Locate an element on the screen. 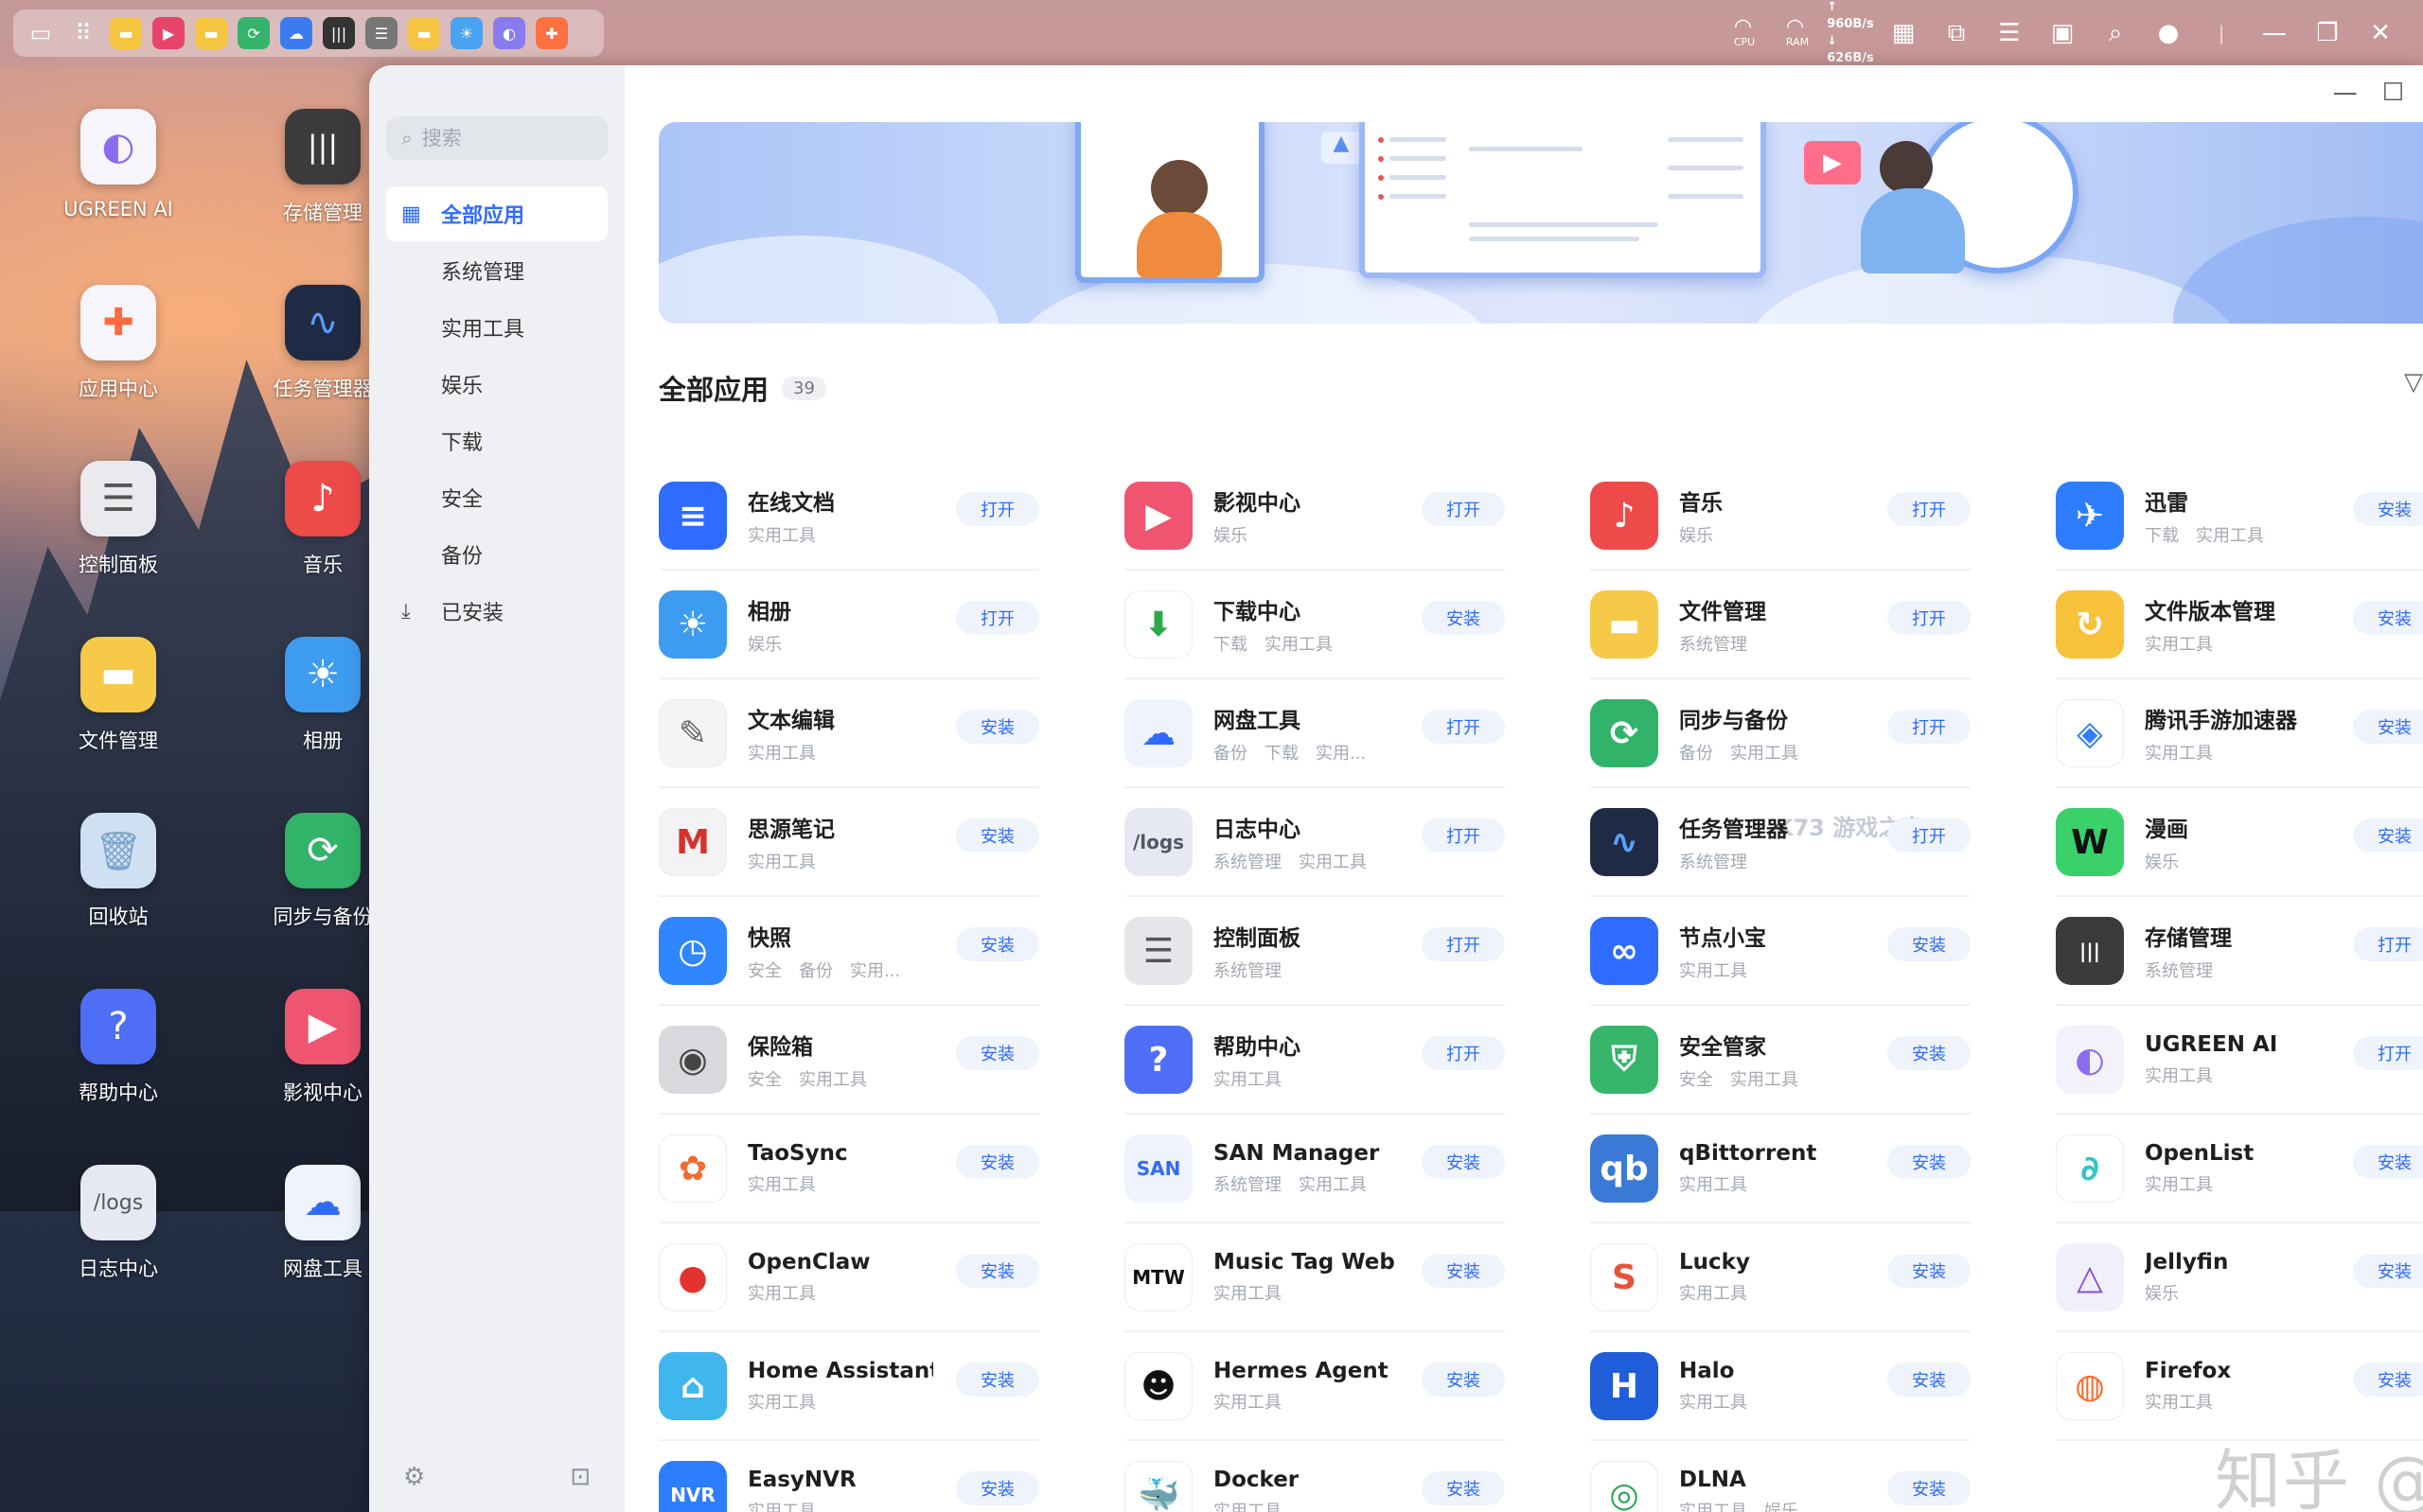 Image resolution: width=2423 pixels, height=1512 pixels. app-card-openlist: ∂ OpenList 实用工具 安装 is located at coordinates (2239, 1169).